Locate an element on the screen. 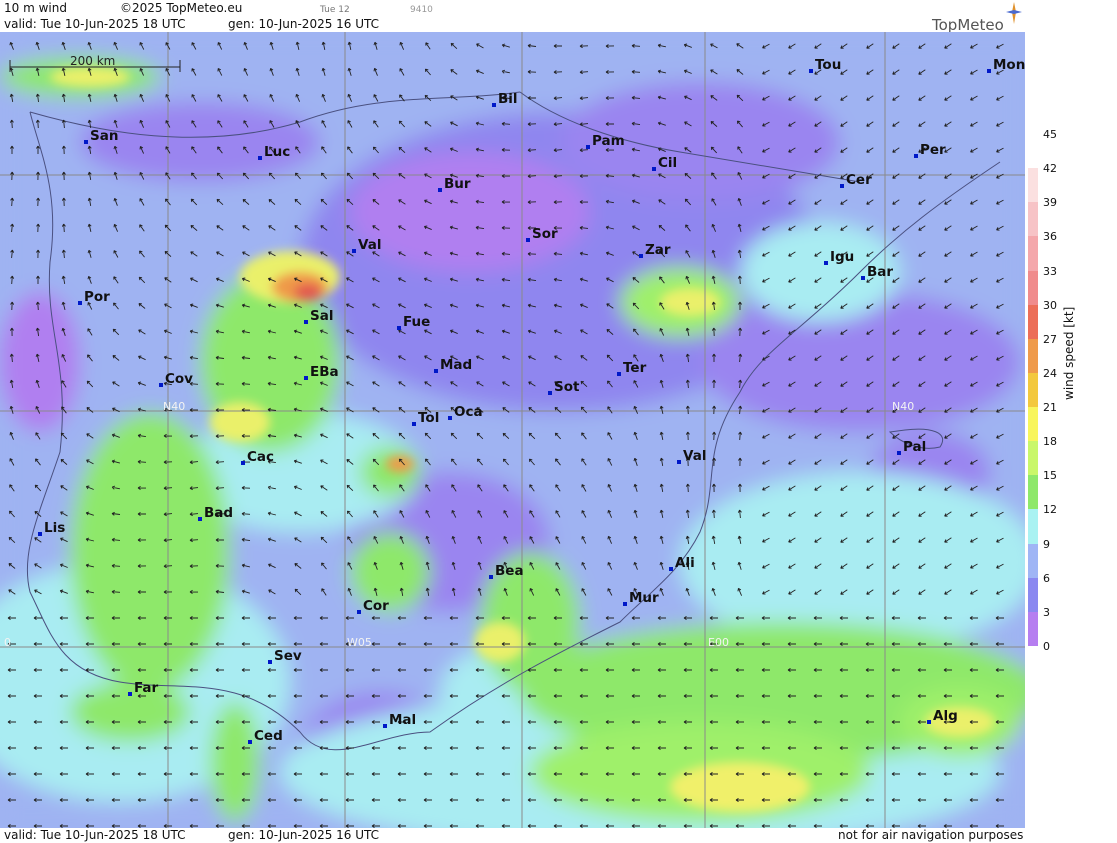 Image resolution: width=1117 pixels, height=843 pixels. legend-tick-label: 12 is located at coordinates (1050, 510).